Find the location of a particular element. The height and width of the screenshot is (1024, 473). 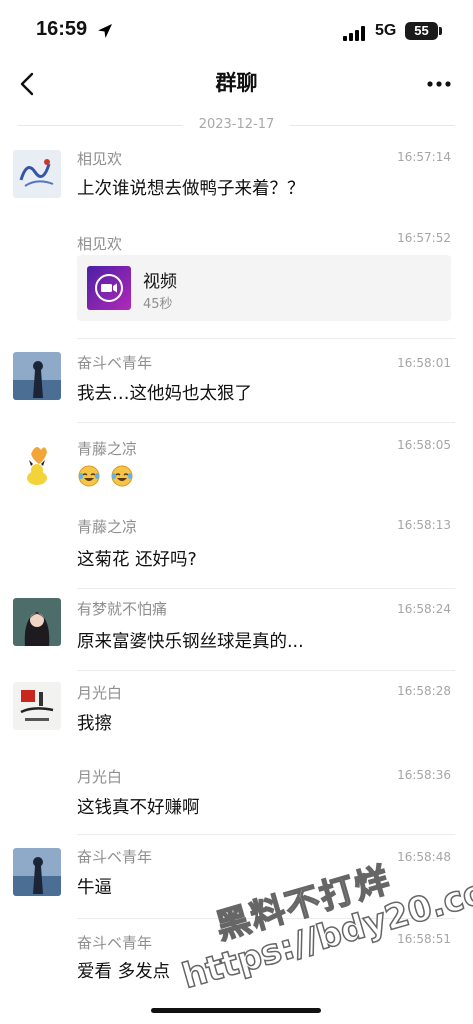

message-time: 16:58:05 is located at coordinates (424, 445).